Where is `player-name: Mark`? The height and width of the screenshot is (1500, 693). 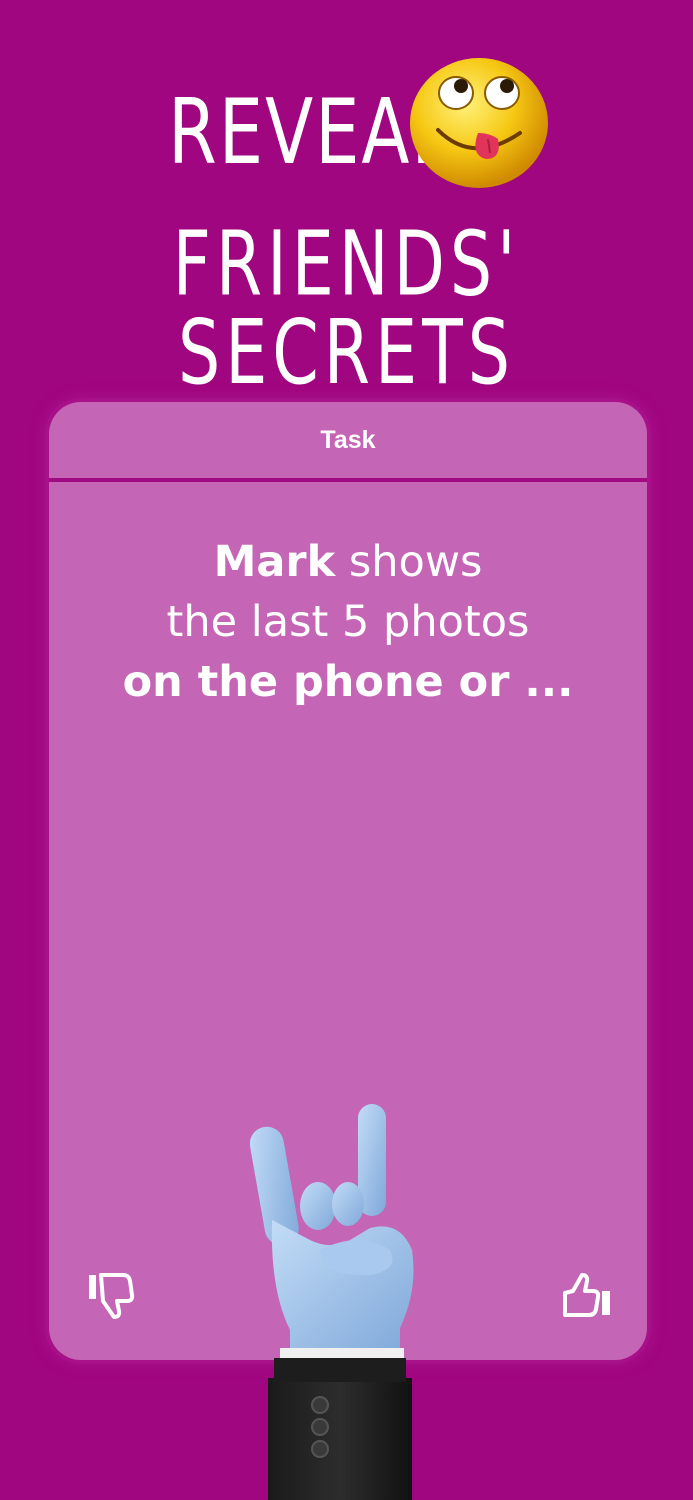
player-name: Mark is located at coordinates (274, 562).